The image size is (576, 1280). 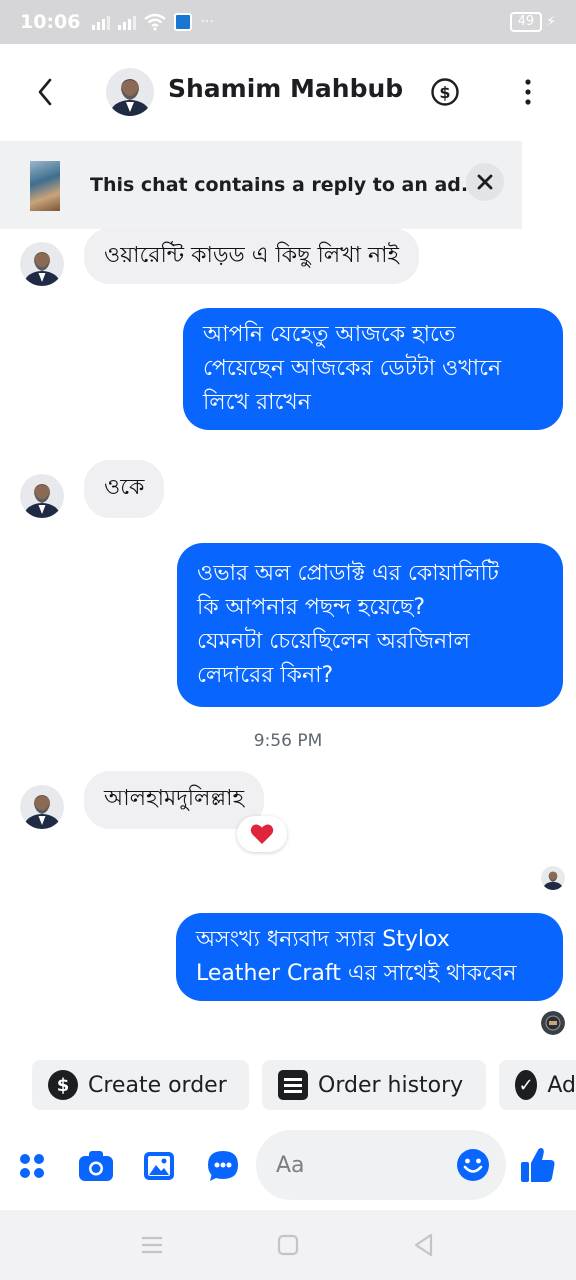 I want to click on messenger-notification-icon, so click(x=183, y=22).